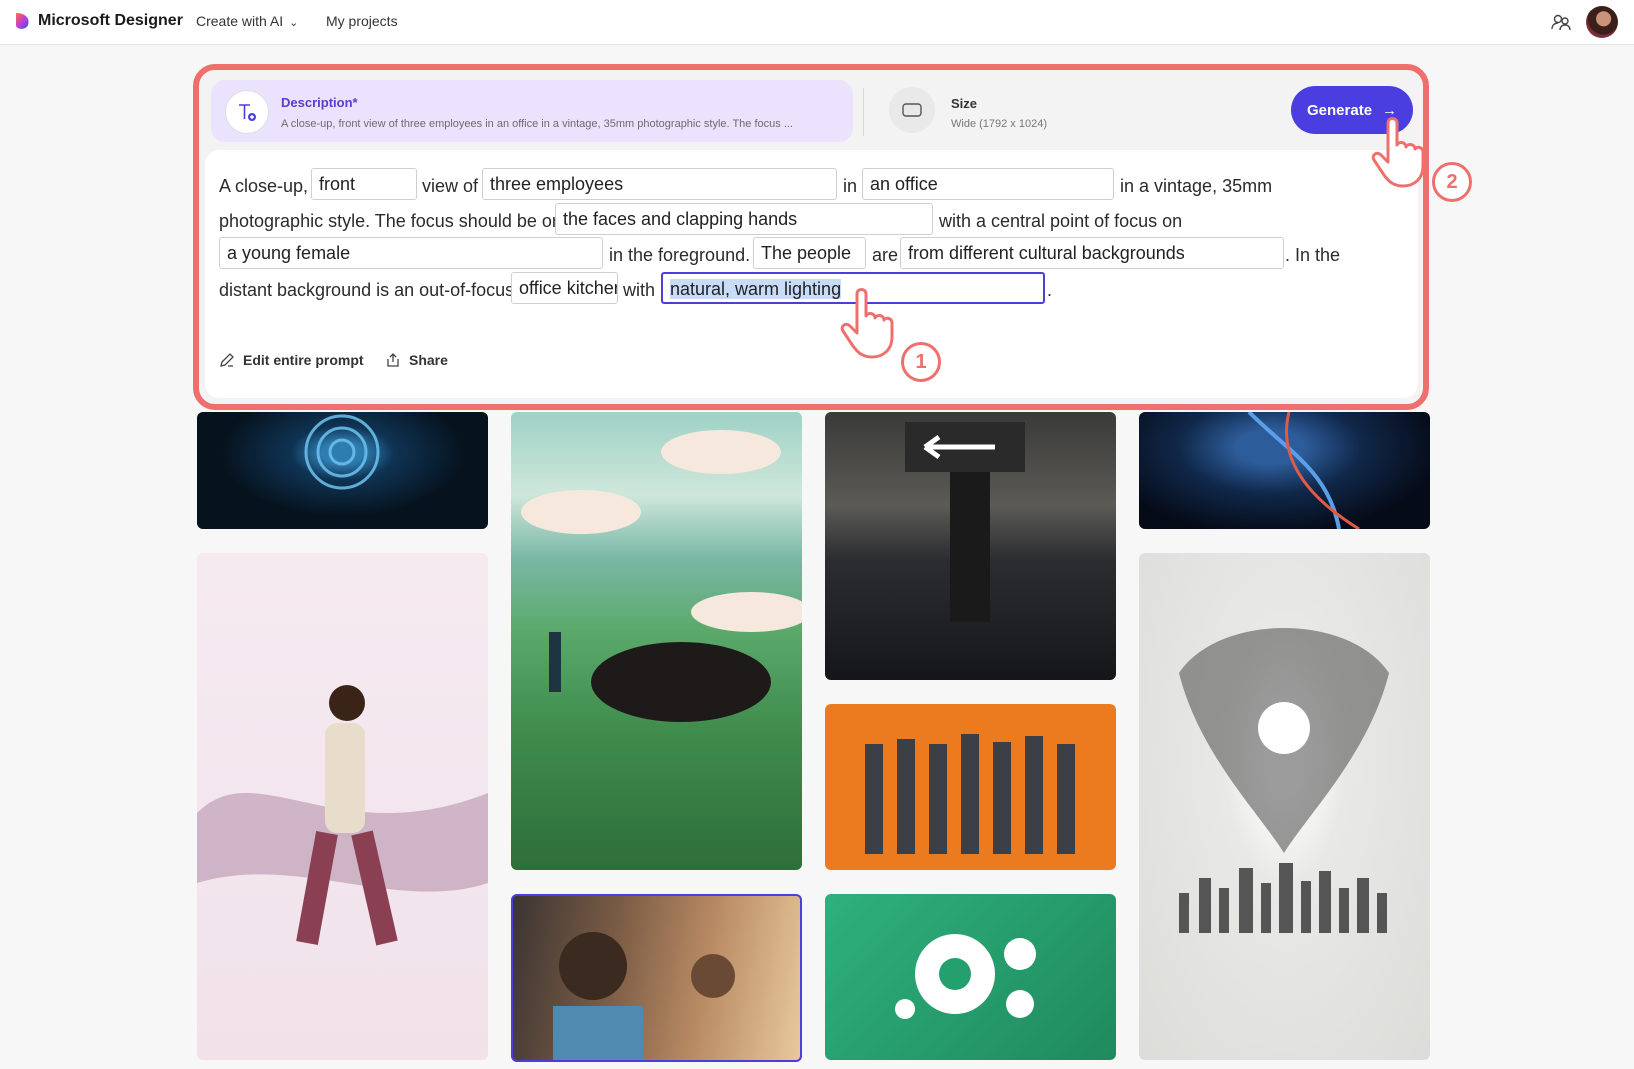  Describe the element at coordinates (1340, 110) in the screenshot. I see `generate-label: Generate` at that location.